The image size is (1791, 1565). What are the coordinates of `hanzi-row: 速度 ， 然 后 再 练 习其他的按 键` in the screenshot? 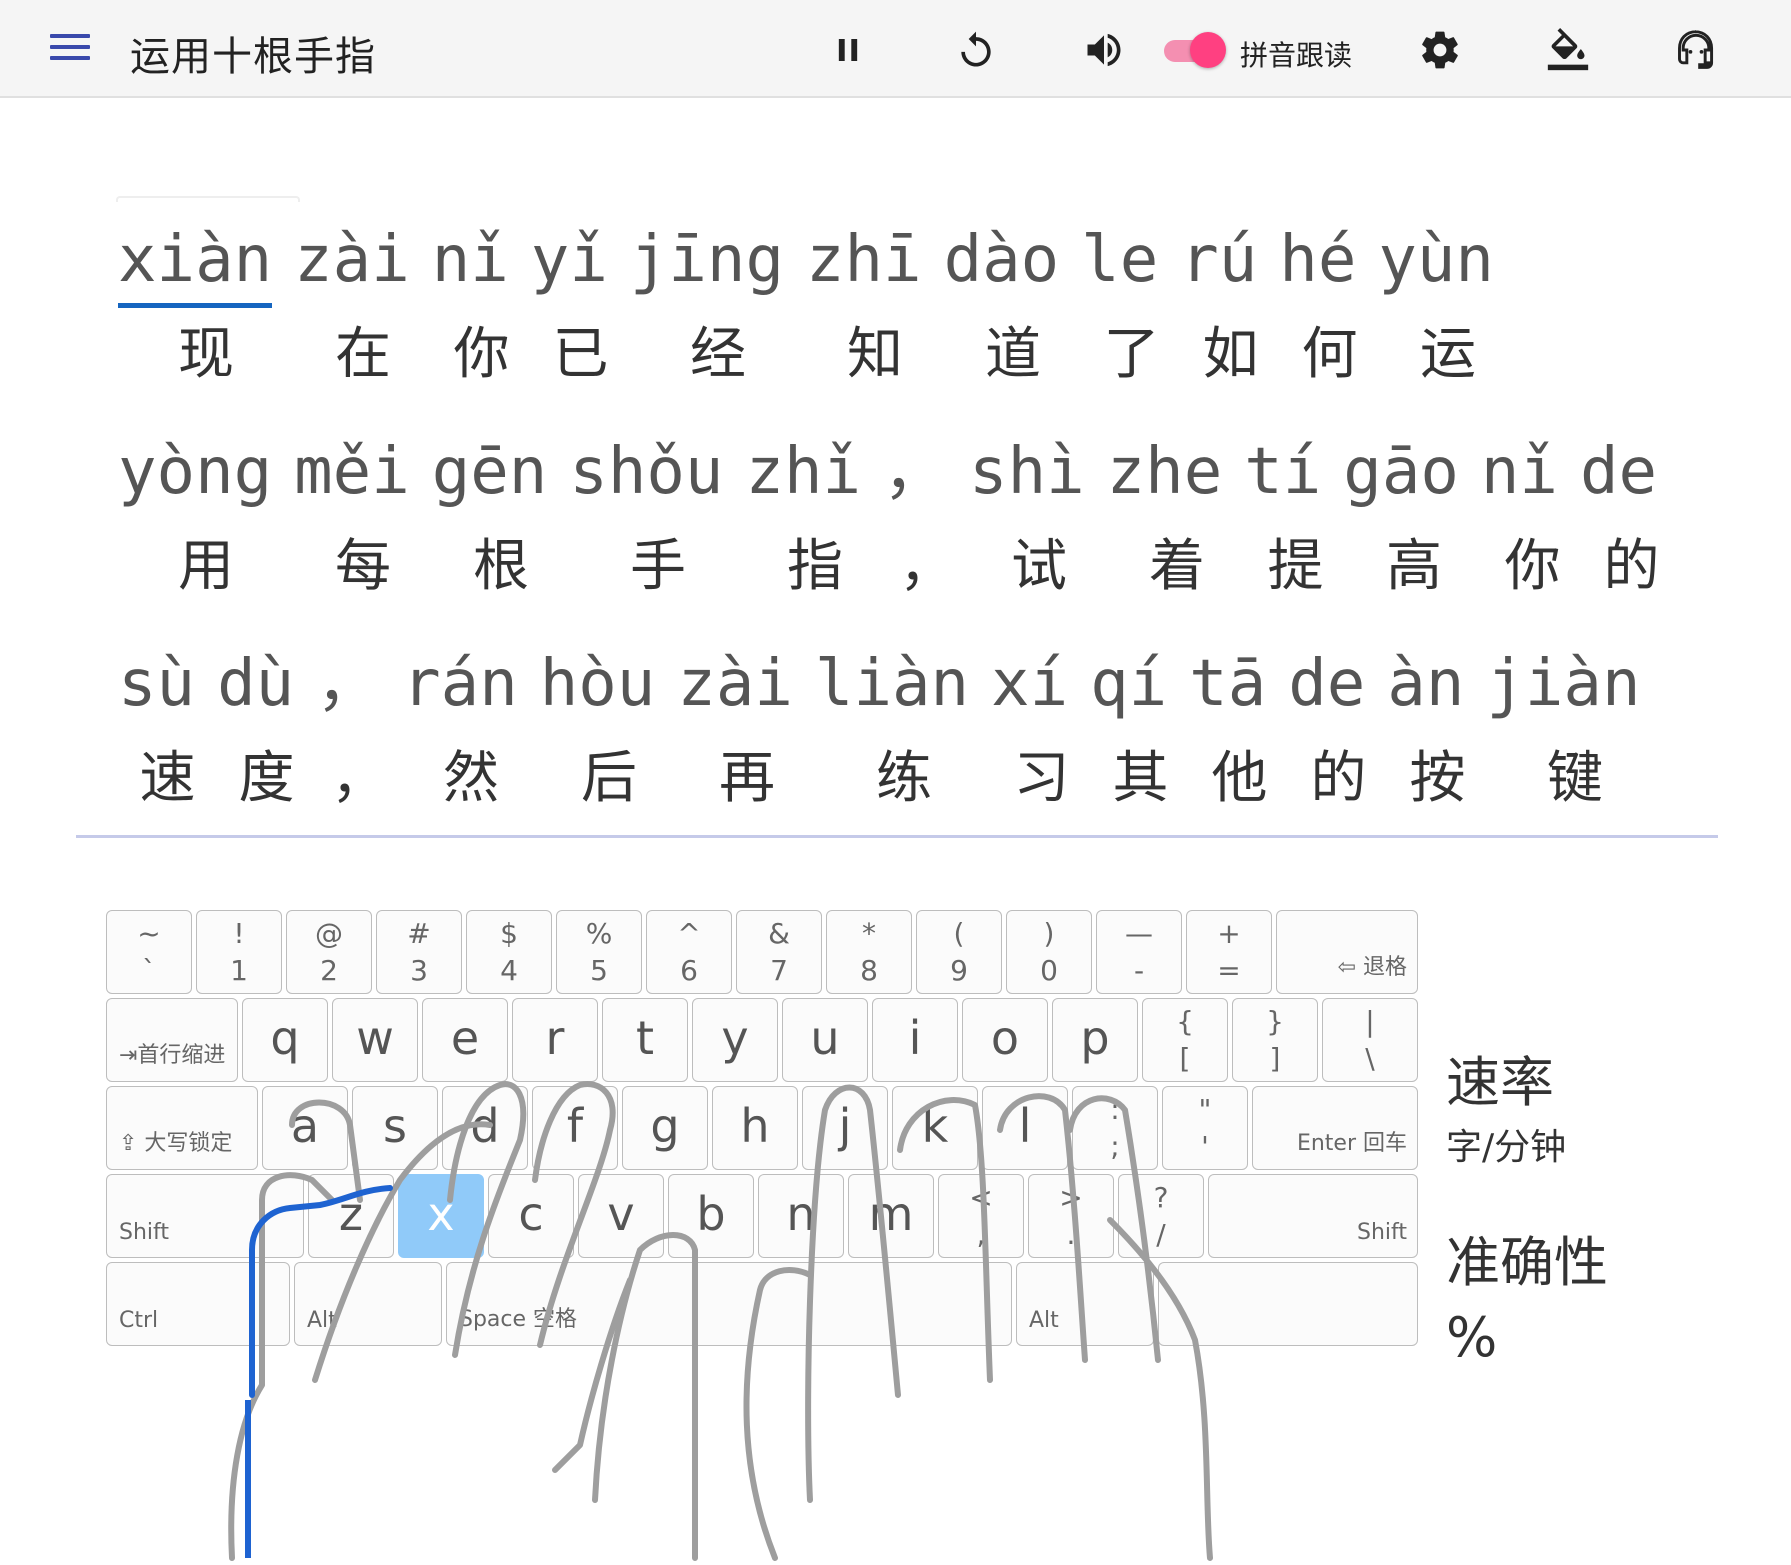 It's located at (890, 779).